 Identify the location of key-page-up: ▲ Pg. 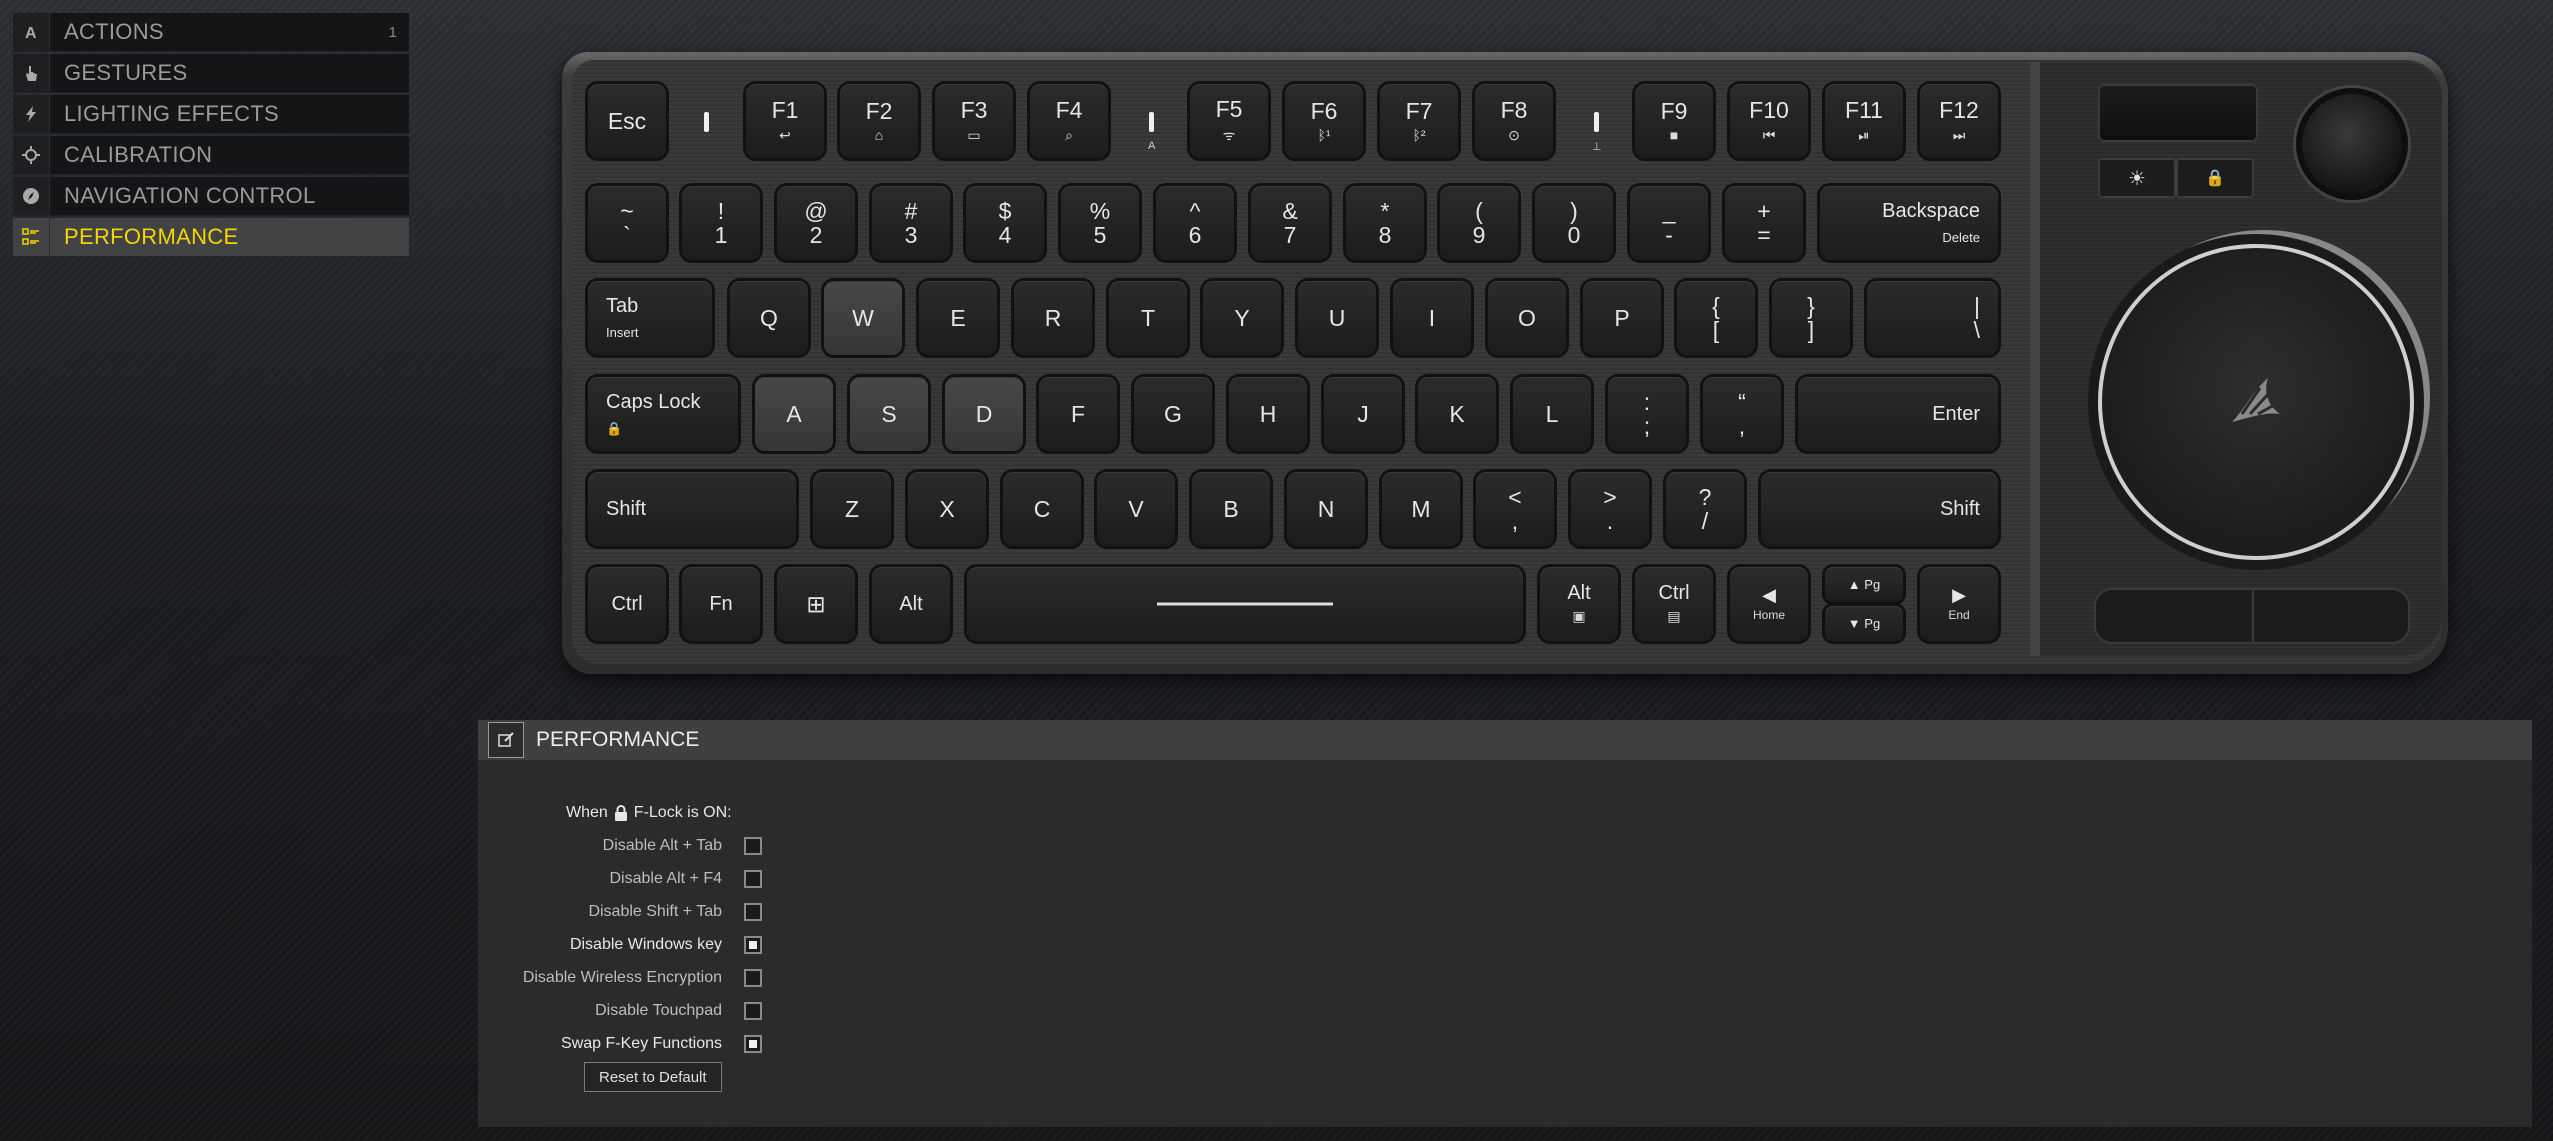
(1864, 584).